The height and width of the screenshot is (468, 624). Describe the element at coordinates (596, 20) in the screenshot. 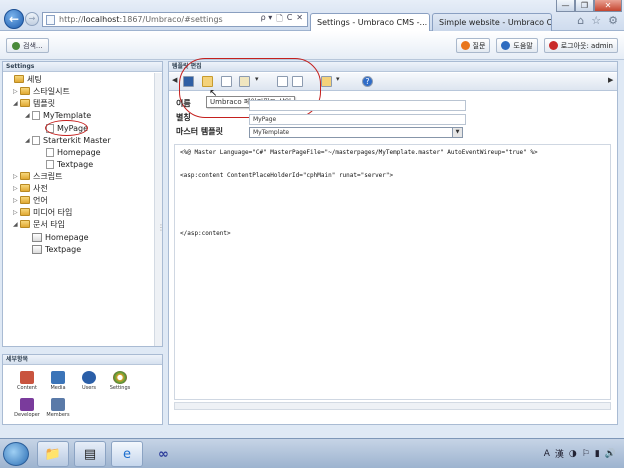

I see `favorites-icon: ☆` at that location.